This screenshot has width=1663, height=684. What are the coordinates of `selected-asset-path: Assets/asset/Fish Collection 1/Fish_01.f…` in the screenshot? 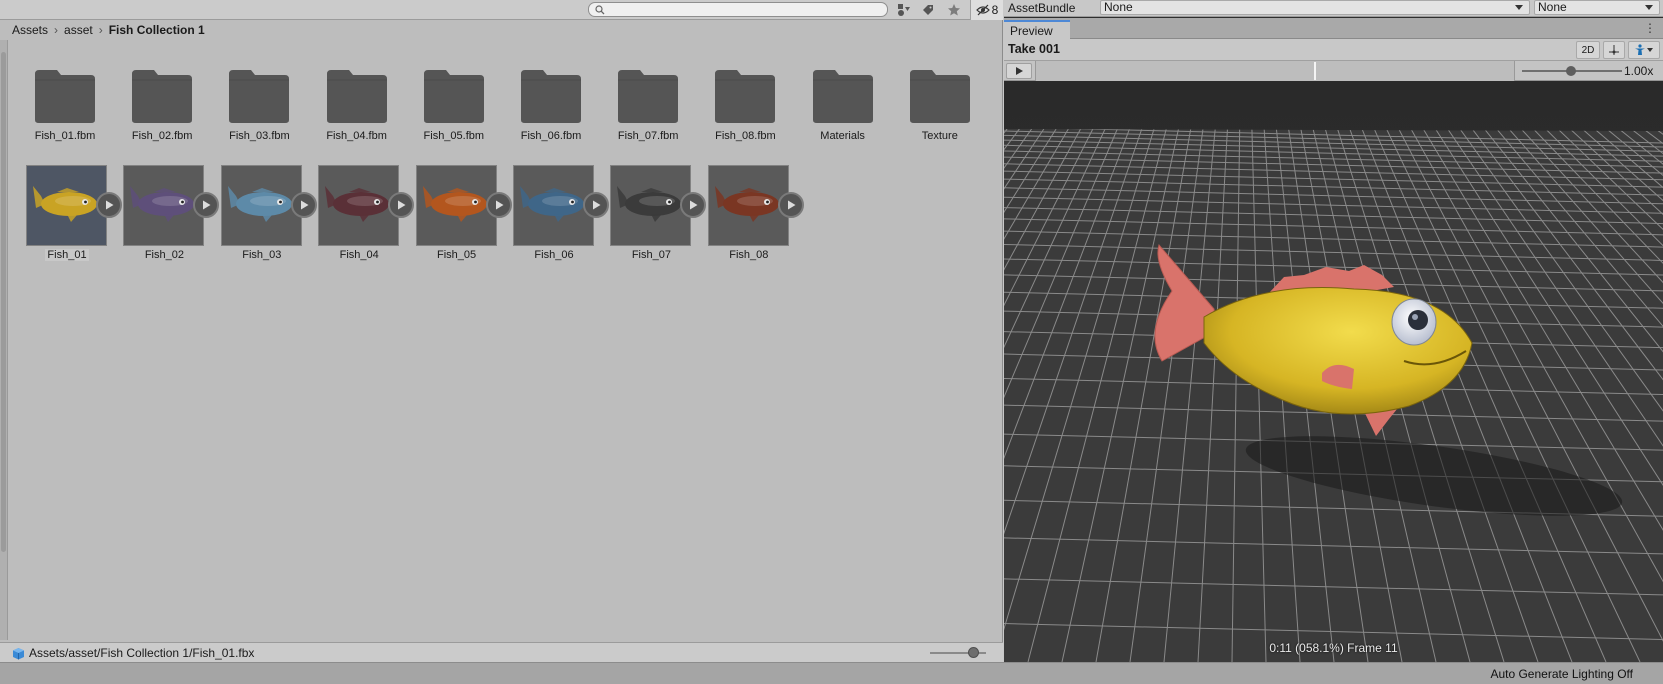 It's located at (142, 653).